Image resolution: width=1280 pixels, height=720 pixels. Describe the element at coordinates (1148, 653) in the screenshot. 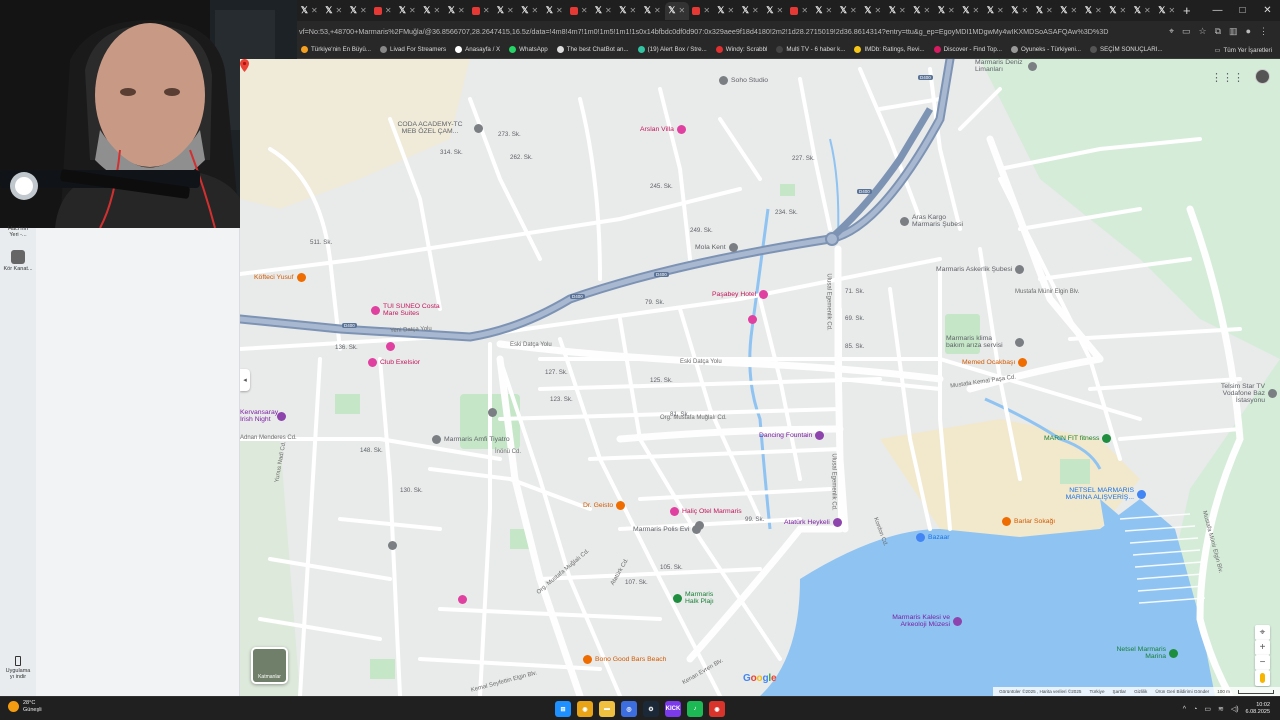

I see `poi-netsel-marina: Netsel Marmaris Marina` at that location.